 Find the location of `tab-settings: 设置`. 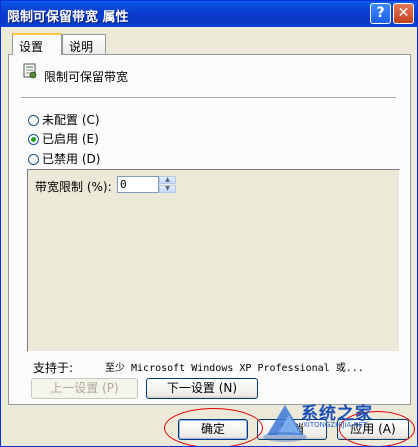

tab-settings: 设置 is located at coordinates (37, 44).